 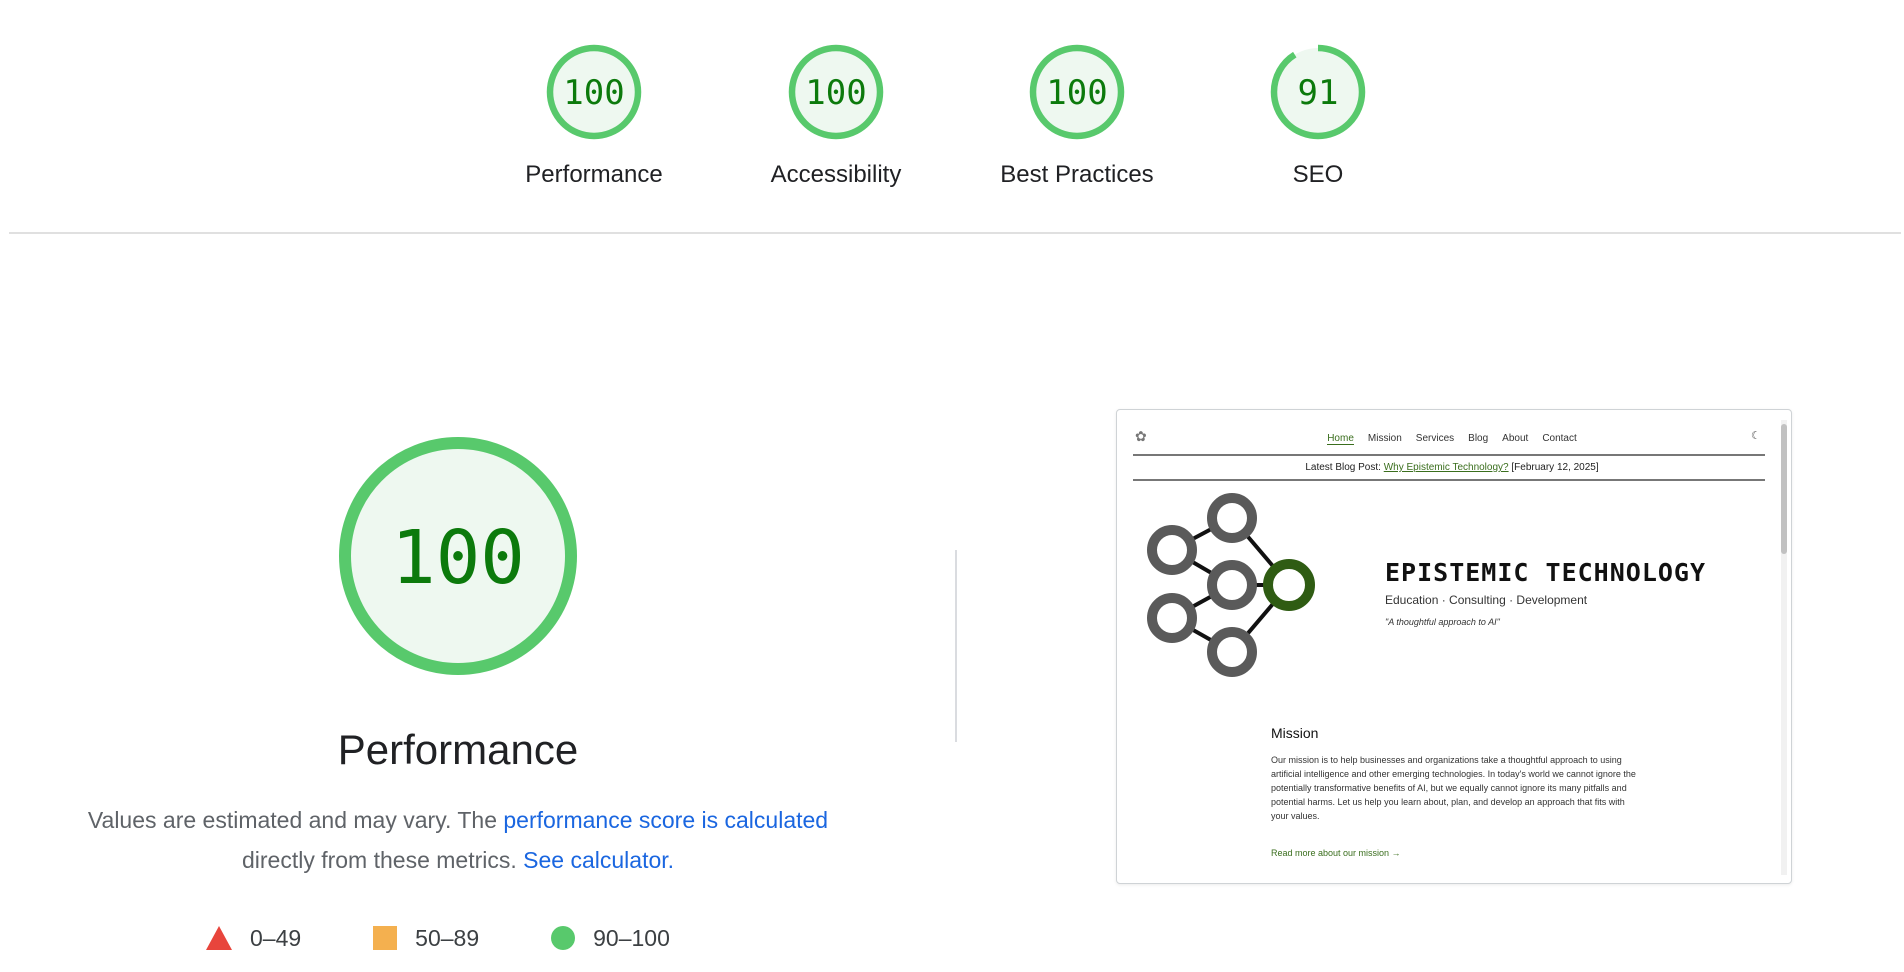 I want to click on scrollbar, so click(x=1784, y=647).